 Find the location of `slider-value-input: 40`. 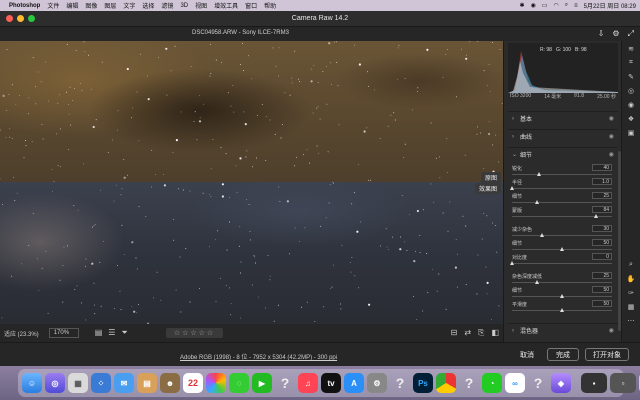

slider-value-input: 40 is located at coordinates (602, 167).